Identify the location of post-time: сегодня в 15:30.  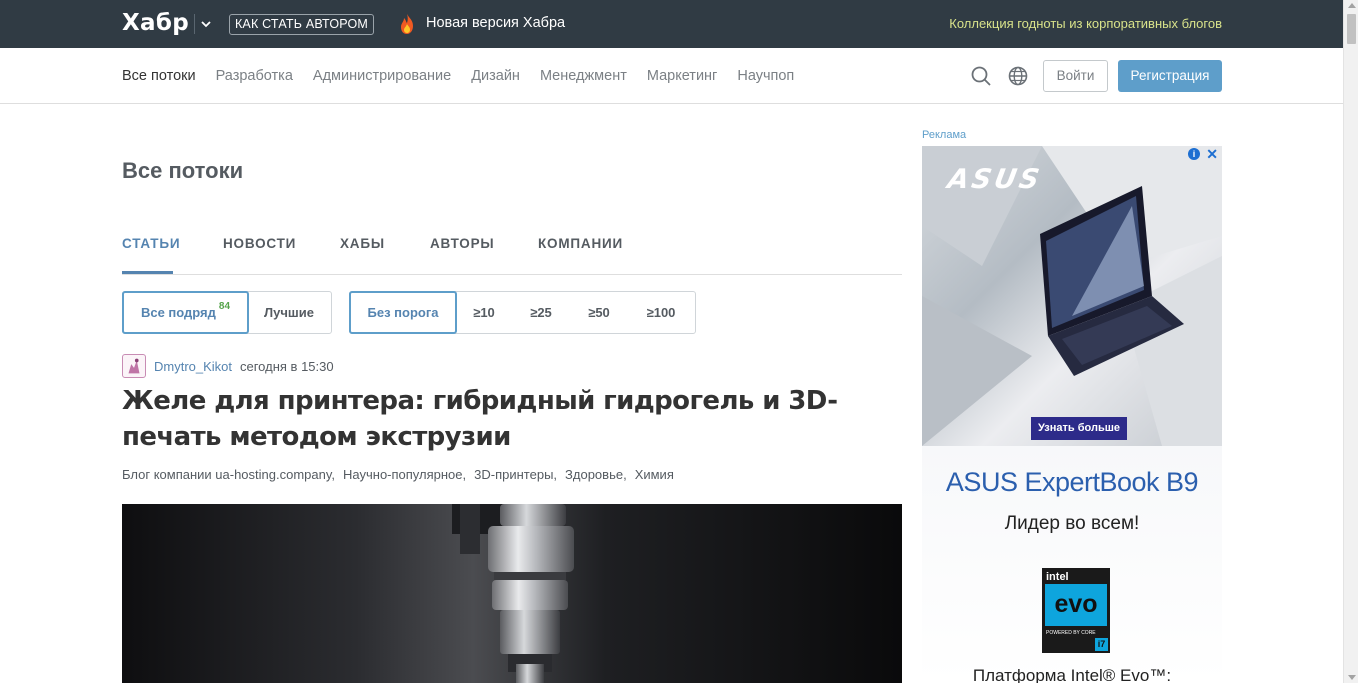
(287, 366).